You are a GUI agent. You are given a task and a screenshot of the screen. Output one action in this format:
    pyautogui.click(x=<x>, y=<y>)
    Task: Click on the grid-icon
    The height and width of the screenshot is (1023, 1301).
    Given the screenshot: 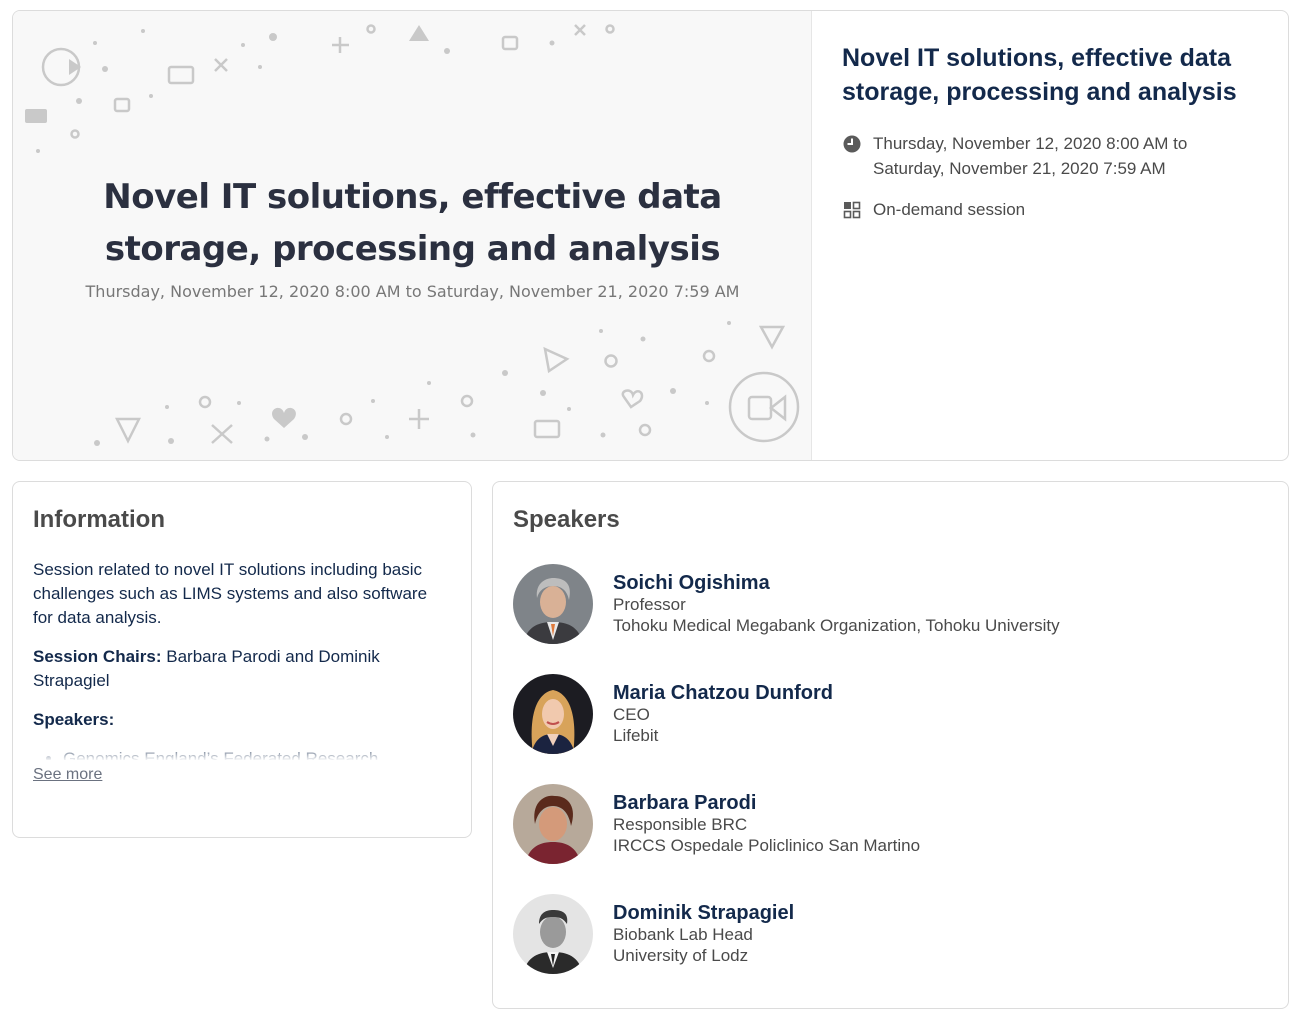 What is the action you would take?
    pyautogui.click(x=852, y=210)
    